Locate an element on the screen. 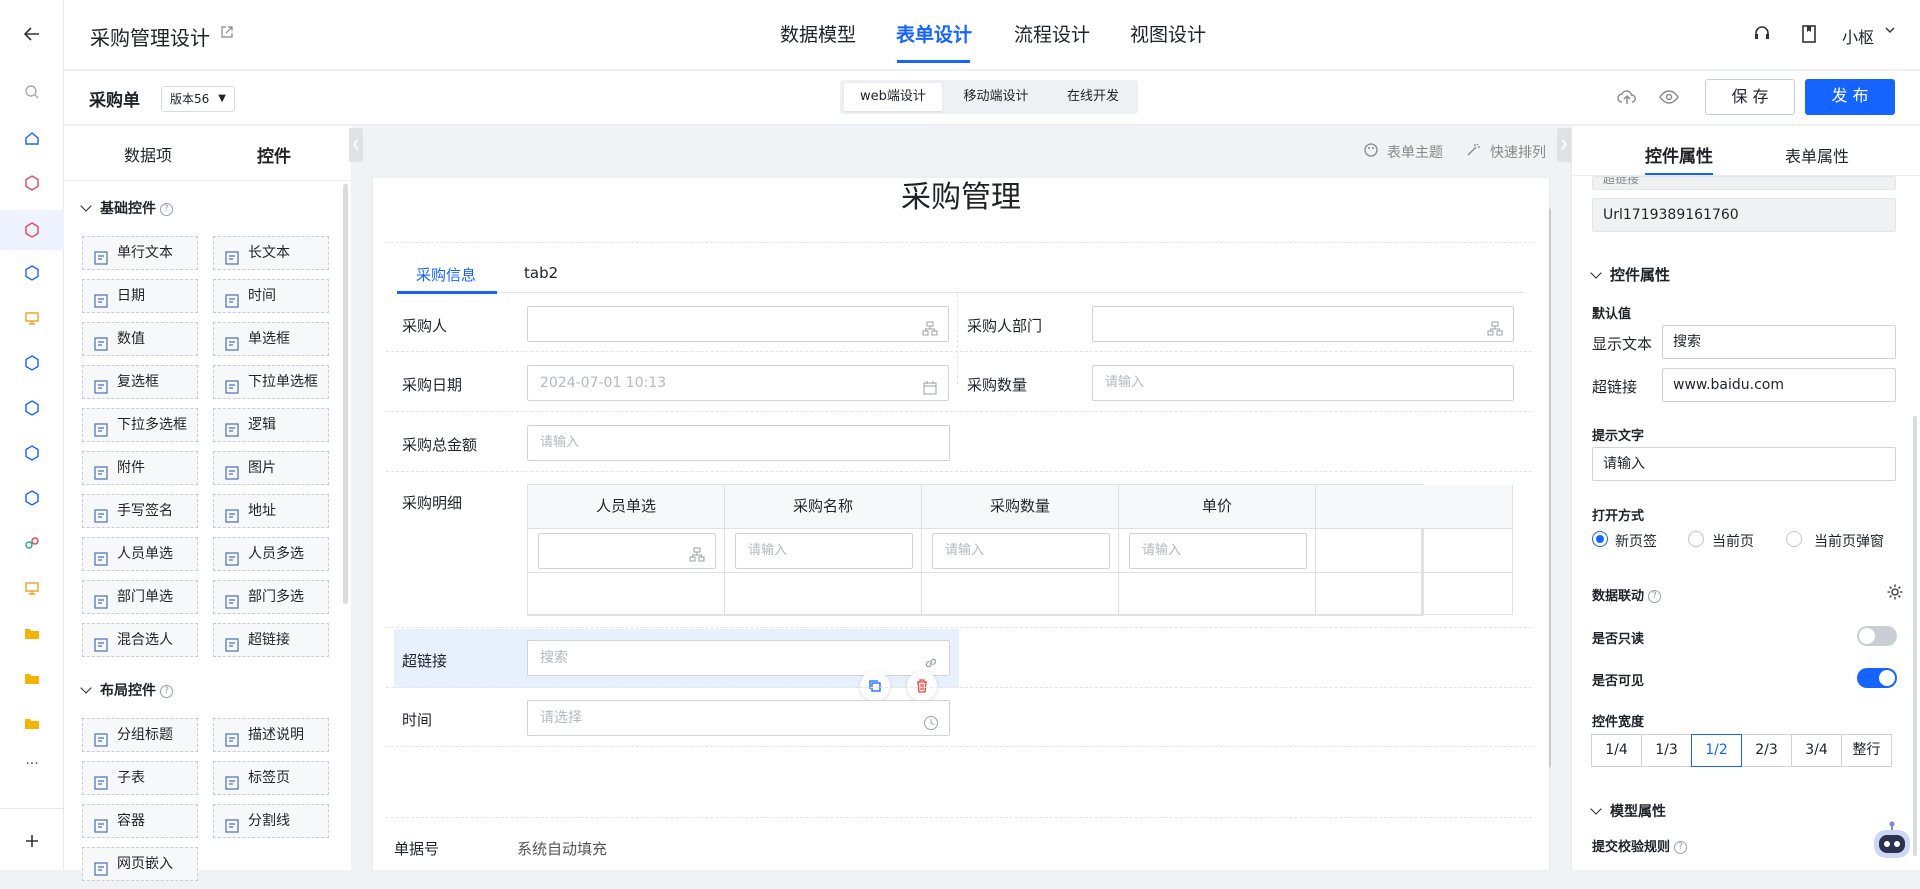 The image size is (1920, 889). control-item: 标签页 is located at coordinates (271, 778).